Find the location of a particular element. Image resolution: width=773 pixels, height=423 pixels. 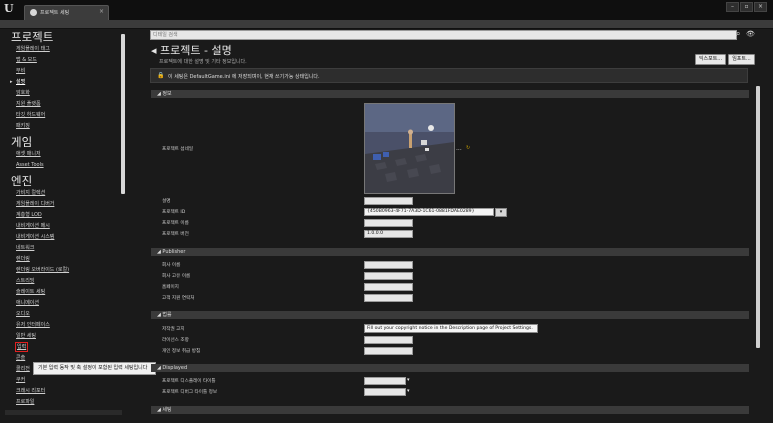

sidebar-item-label: 설명 is located at coordinates (21, 82).